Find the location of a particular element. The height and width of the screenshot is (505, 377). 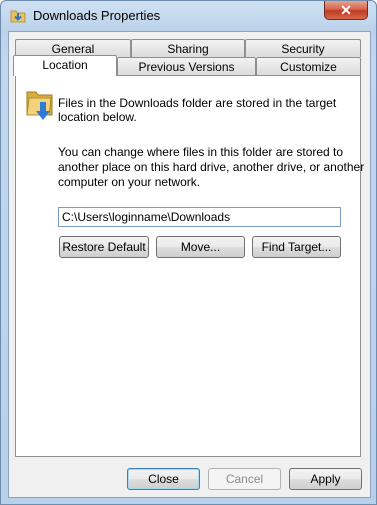

window-title: Downloads Properties is located at coordinates (97, 15).